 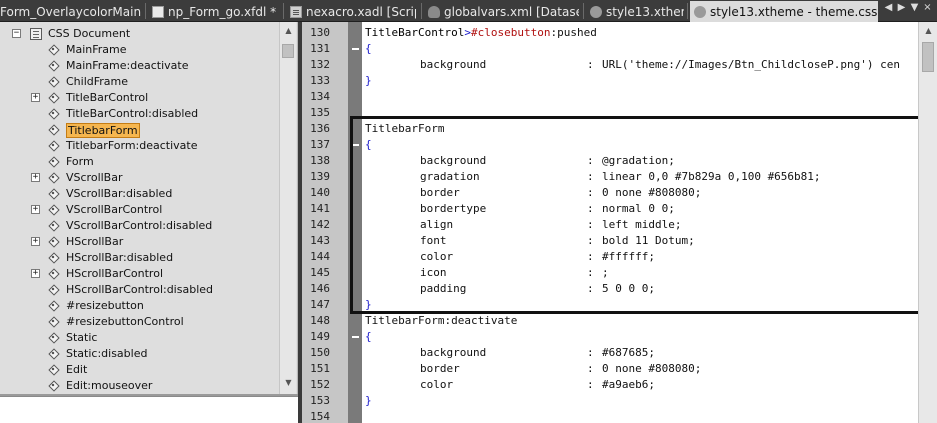 I want to click on tree-item: Edit, so click(x=138, y=370).